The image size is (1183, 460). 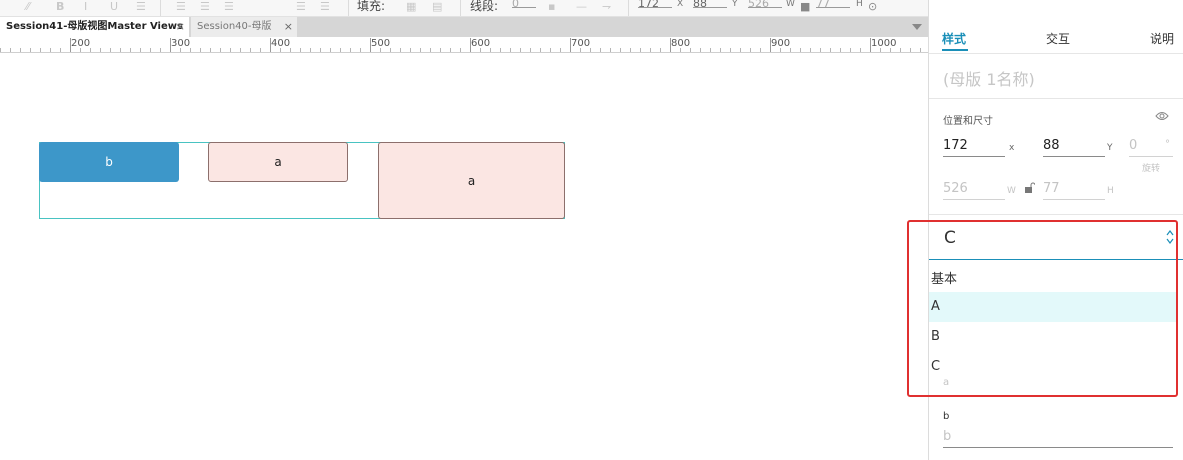 I want to click on settings-icon: ⊙, so click(x=872, y=7).